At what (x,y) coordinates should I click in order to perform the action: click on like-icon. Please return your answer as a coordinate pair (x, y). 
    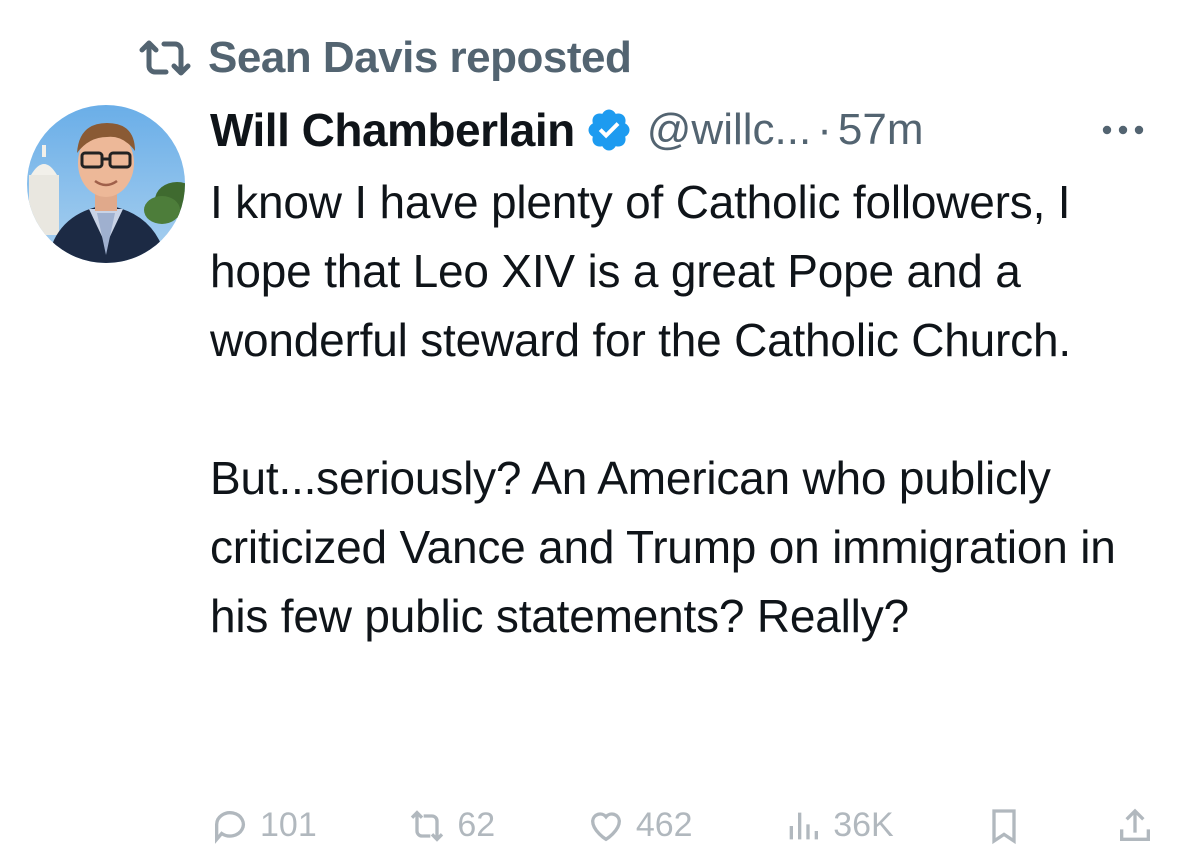
    Looking at the image, I should click on (605, 827).